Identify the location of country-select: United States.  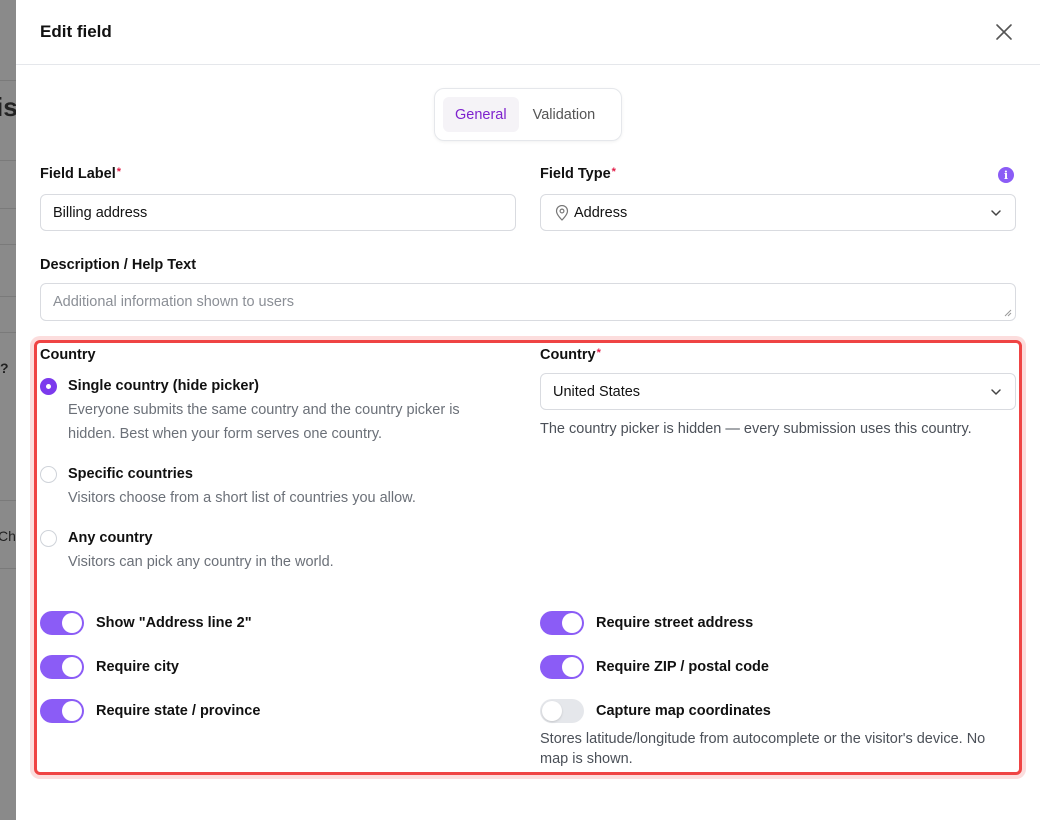
(778, 391).